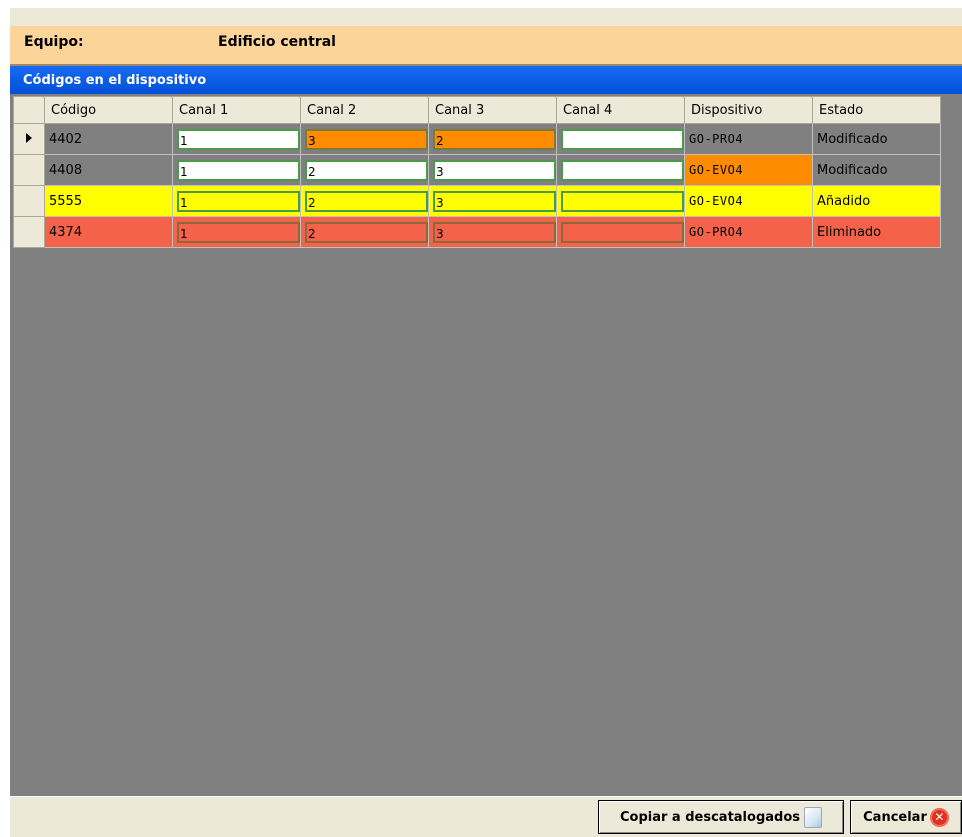 The width and height of the screenshot is (962, 837). I want to click on table-row: 4374 1 2 3 GO-PRO4 Eliminado, so click(477, 232).